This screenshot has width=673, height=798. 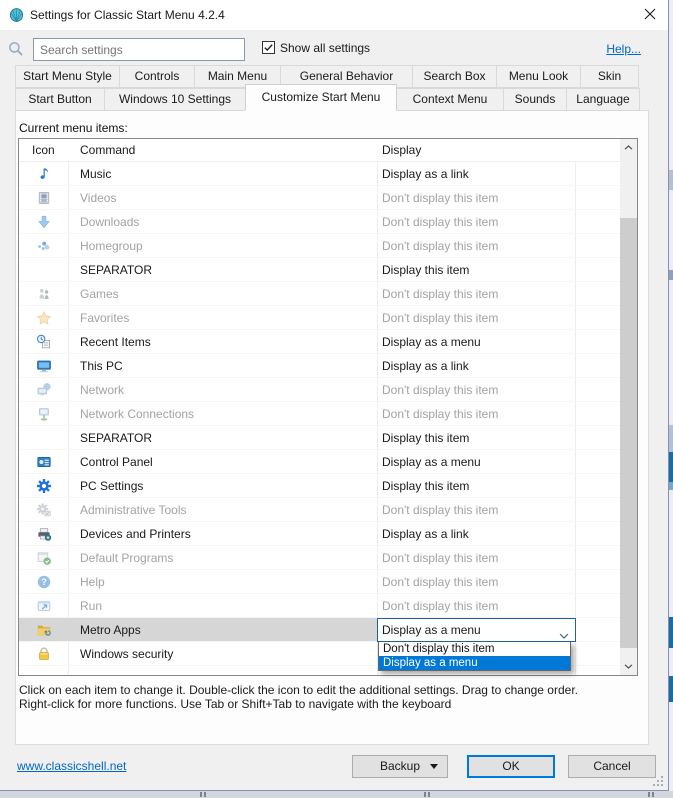 I want to click on recent-items-icon, so click(x=44, y=342).